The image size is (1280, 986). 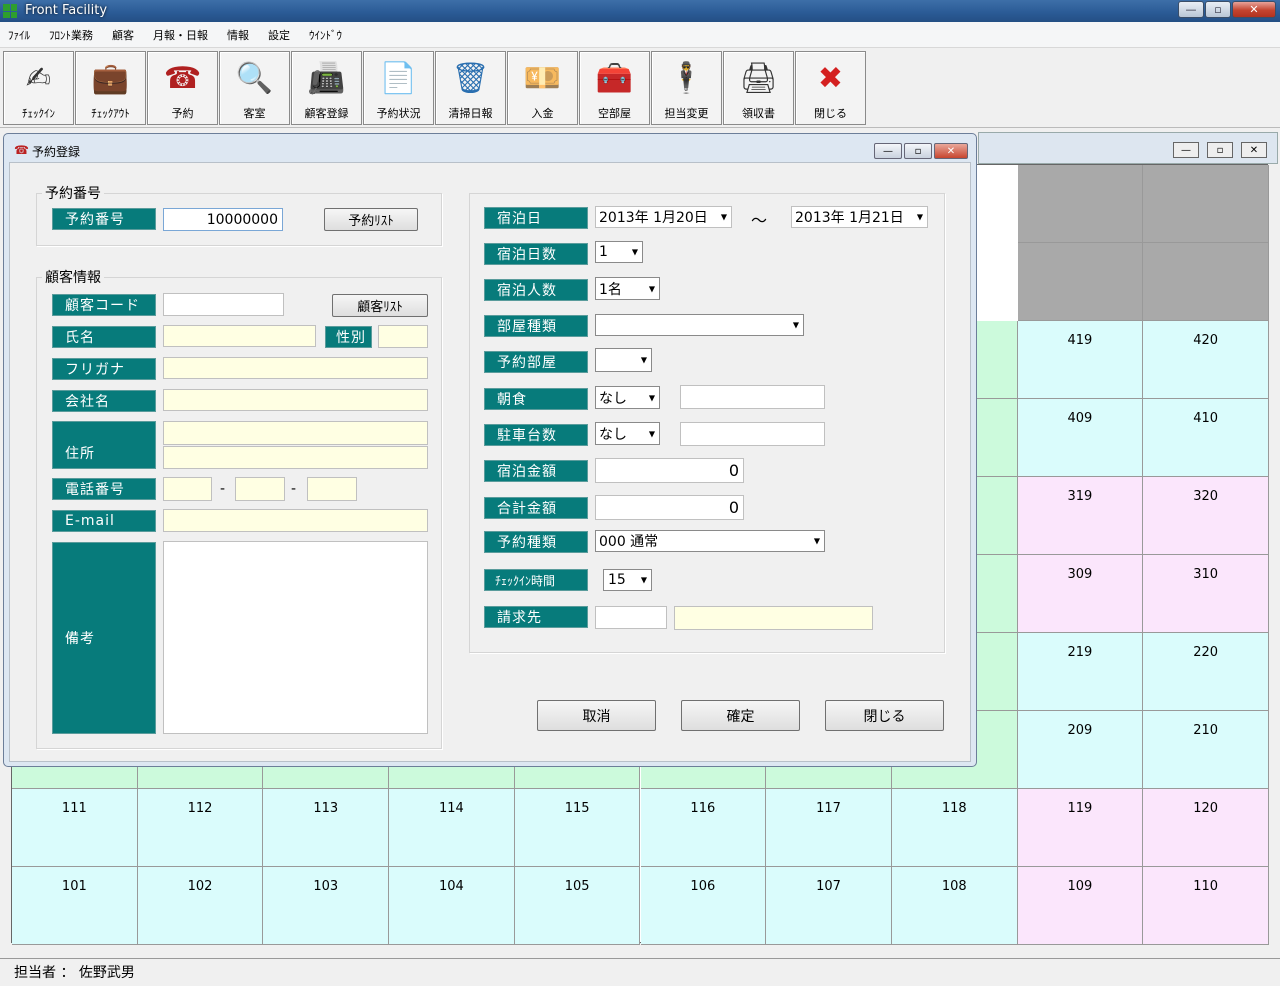 What do you see at coordinates (1220, 150) in the screenshot?
I see `bg-maximize-button: ▫` at bounding box center [1220, 150].